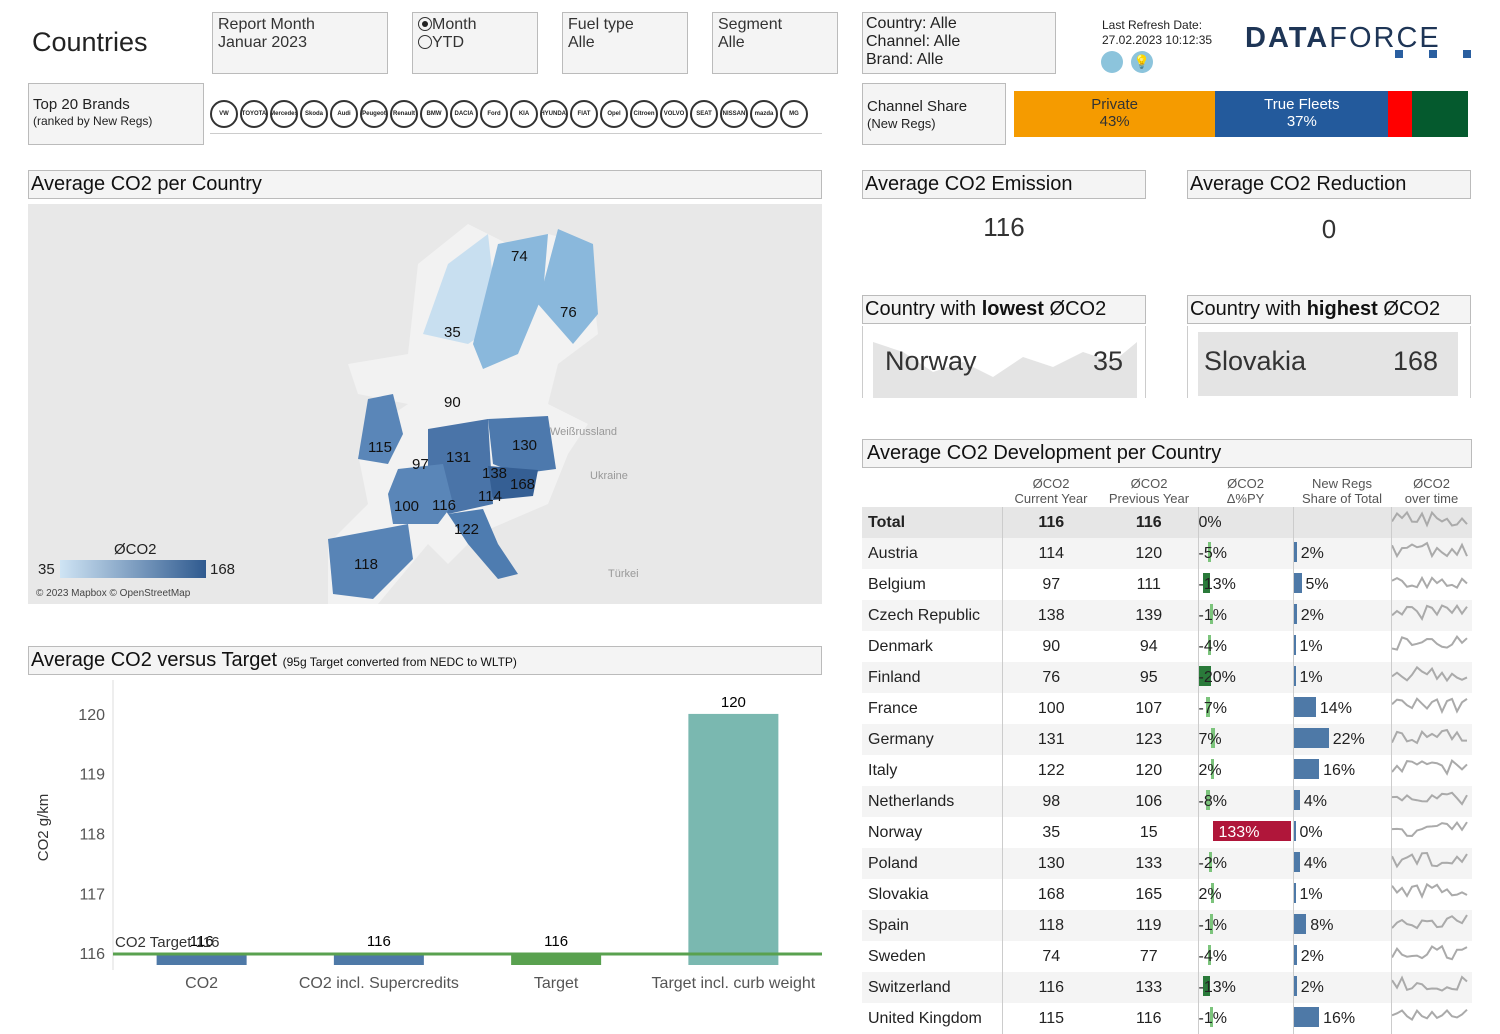 This screenshot has height=1034, width=1500. What do you see at coordinates (704, 114) in the screenshot?
I see `brand-logo-seat: SEAT` at bounding box center [704, 114].